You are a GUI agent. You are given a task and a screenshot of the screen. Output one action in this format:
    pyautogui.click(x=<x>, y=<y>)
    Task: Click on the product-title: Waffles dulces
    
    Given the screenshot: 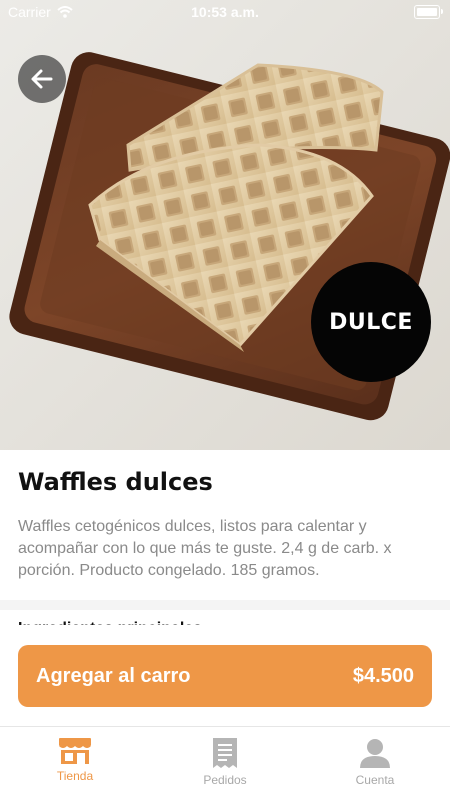 What is the action you would take?
    pyautogui.click(x=115, y=482)
    